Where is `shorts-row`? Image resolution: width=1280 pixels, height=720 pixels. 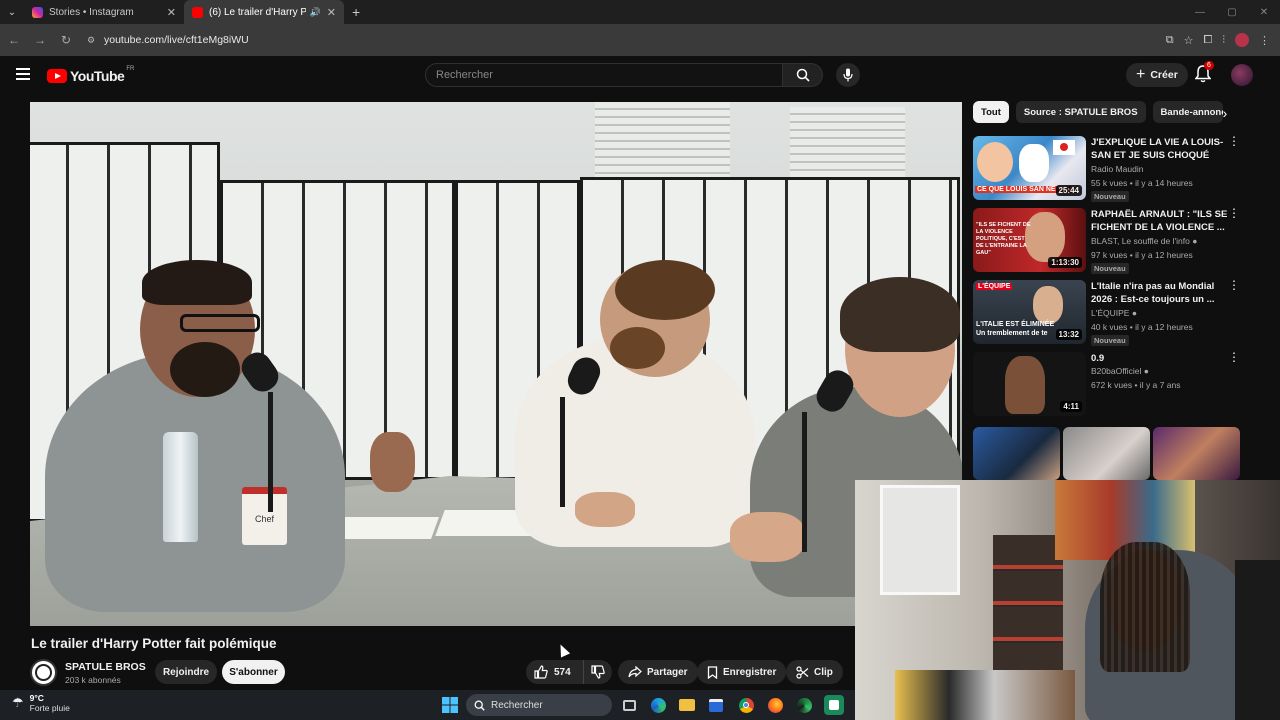
shorts-row is located at coordinates (1106, 453).